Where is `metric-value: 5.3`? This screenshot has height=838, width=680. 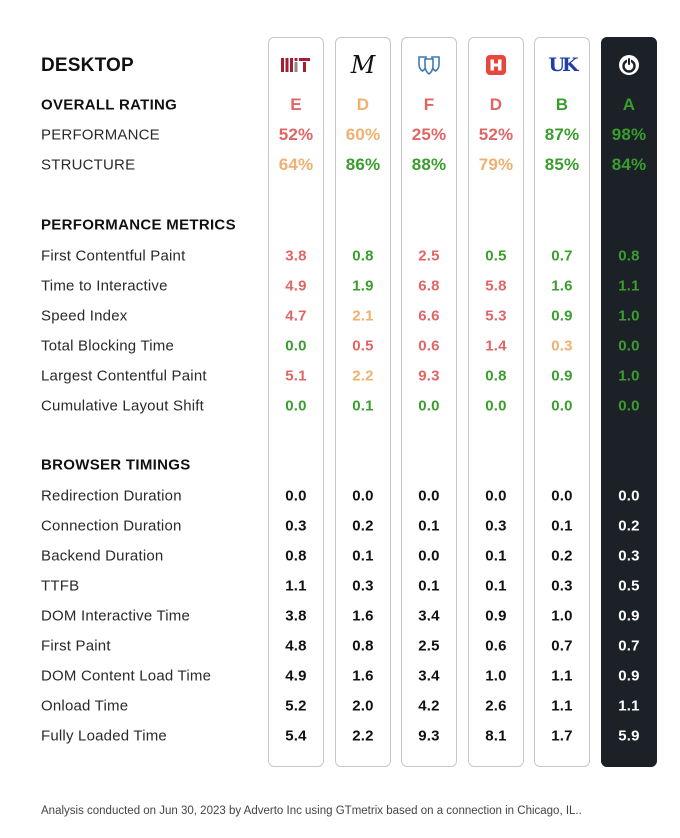 metric-value: 5.3 is located at coordinates (496, 316).